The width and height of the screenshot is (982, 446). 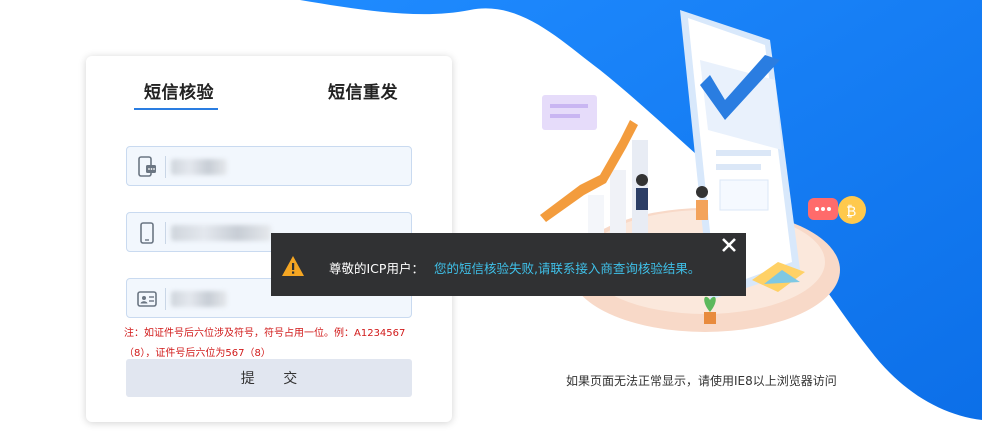 I want to click on sms-code-field, so click(x=269, y=166).